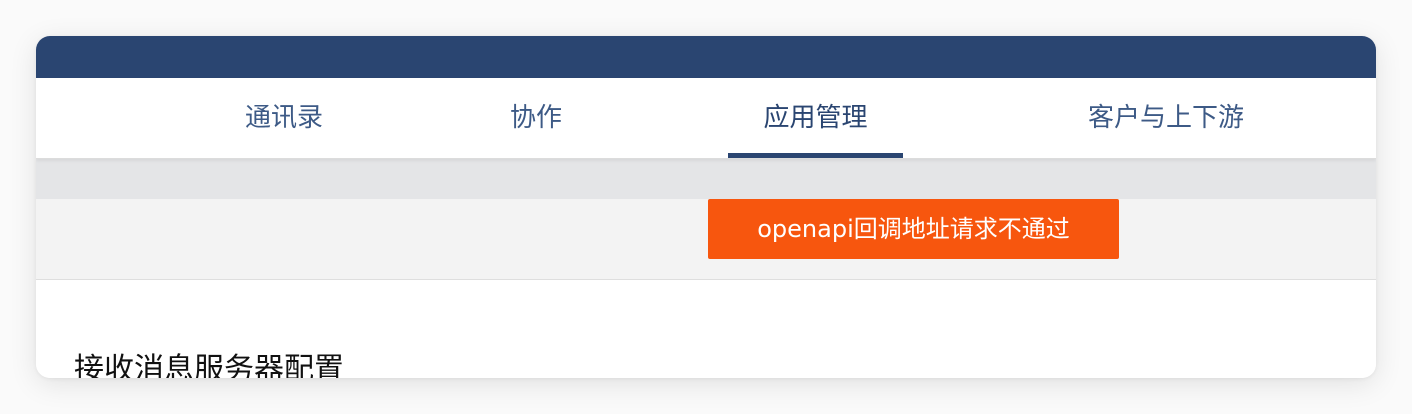  What do you see at coordinates (209, 365) in the screenshot?
I see `section-title: 接收消息服务器配置` at bounding box center [209, 365].